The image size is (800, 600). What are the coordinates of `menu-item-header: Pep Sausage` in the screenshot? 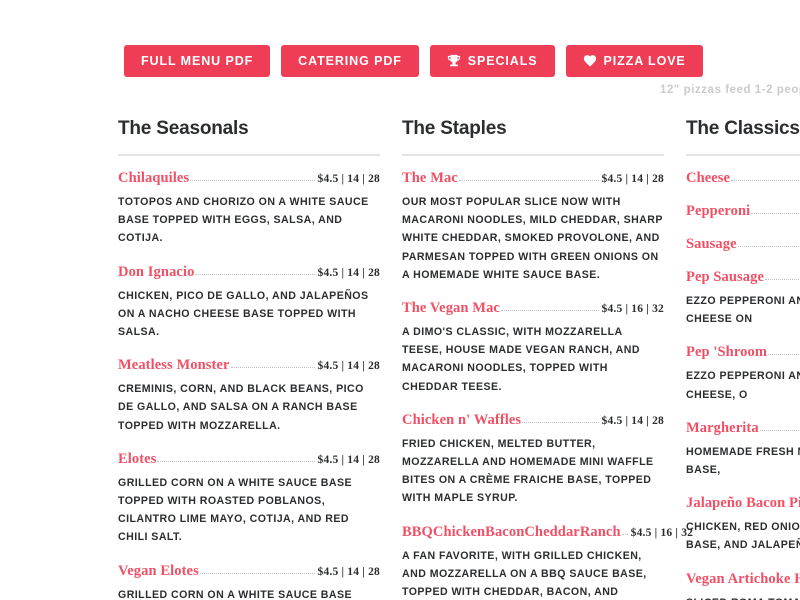 It's located at (743, 277).